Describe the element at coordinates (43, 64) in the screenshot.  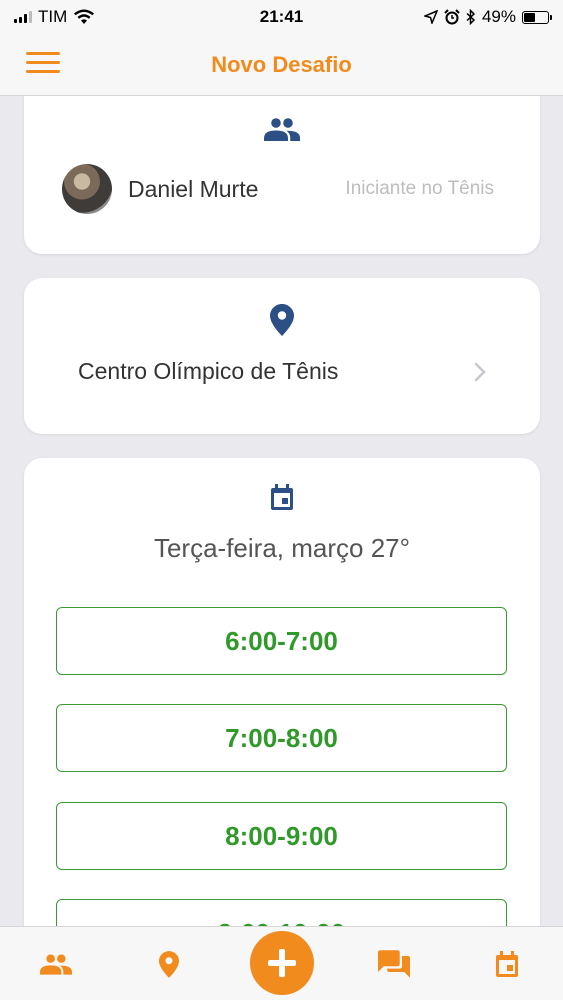
I see `hamburger-menu-icon` at that location.